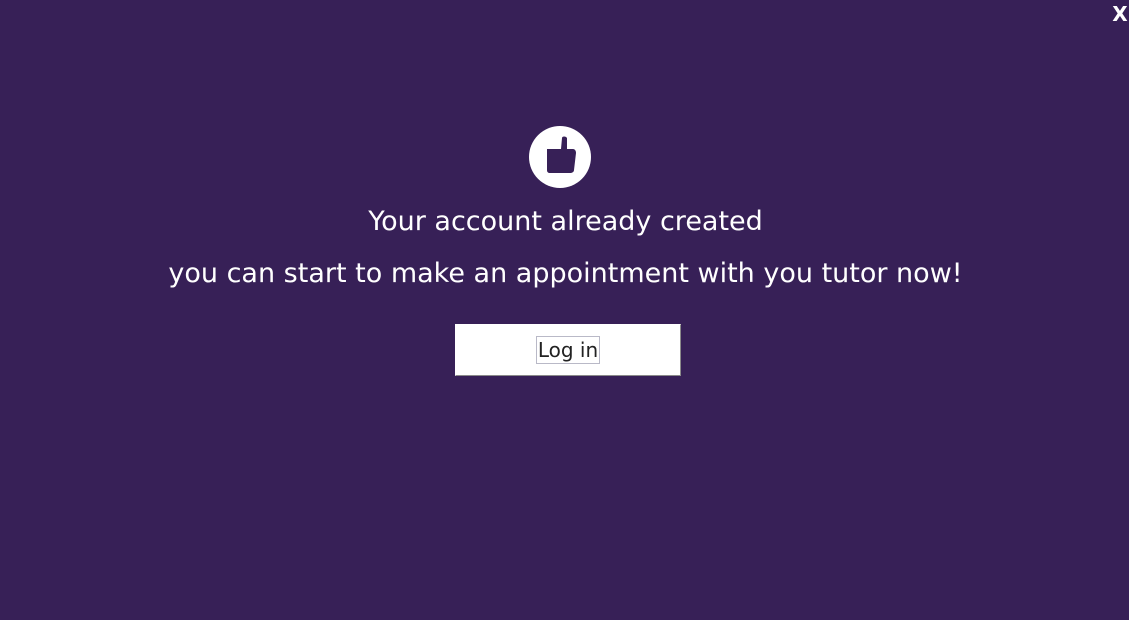  I want to click on page-title: Your account already created, so click(565, 221).